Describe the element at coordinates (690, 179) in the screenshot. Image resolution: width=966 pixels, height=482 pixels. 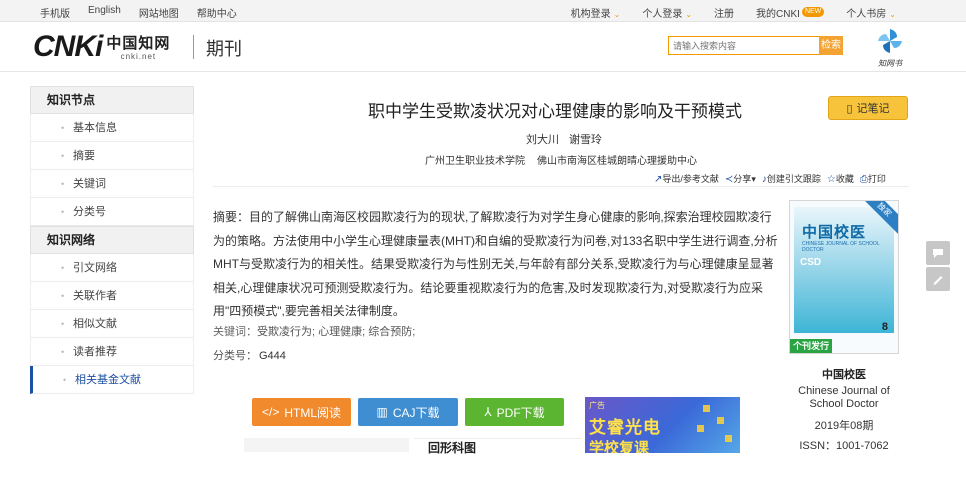
I see `export-label: 导出/参考文献` at that location.